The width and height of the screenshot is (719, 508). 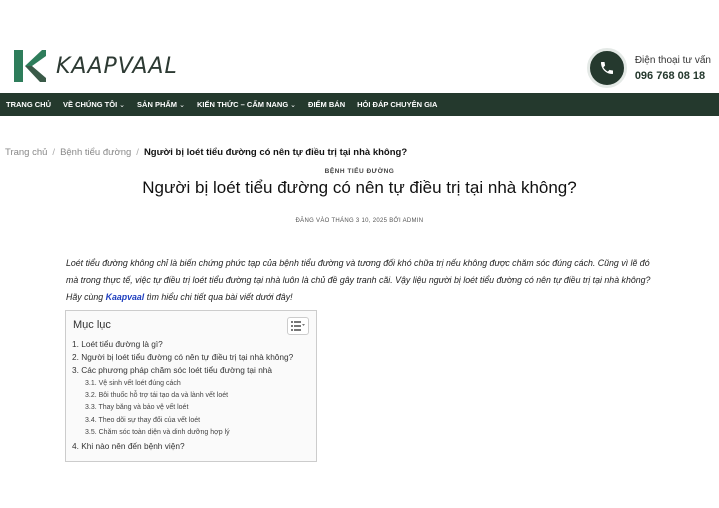 I want to click on toc-subitem: 3.4. Theo dõi sự thay đổi của vết loét, so click(x=189, y=421).